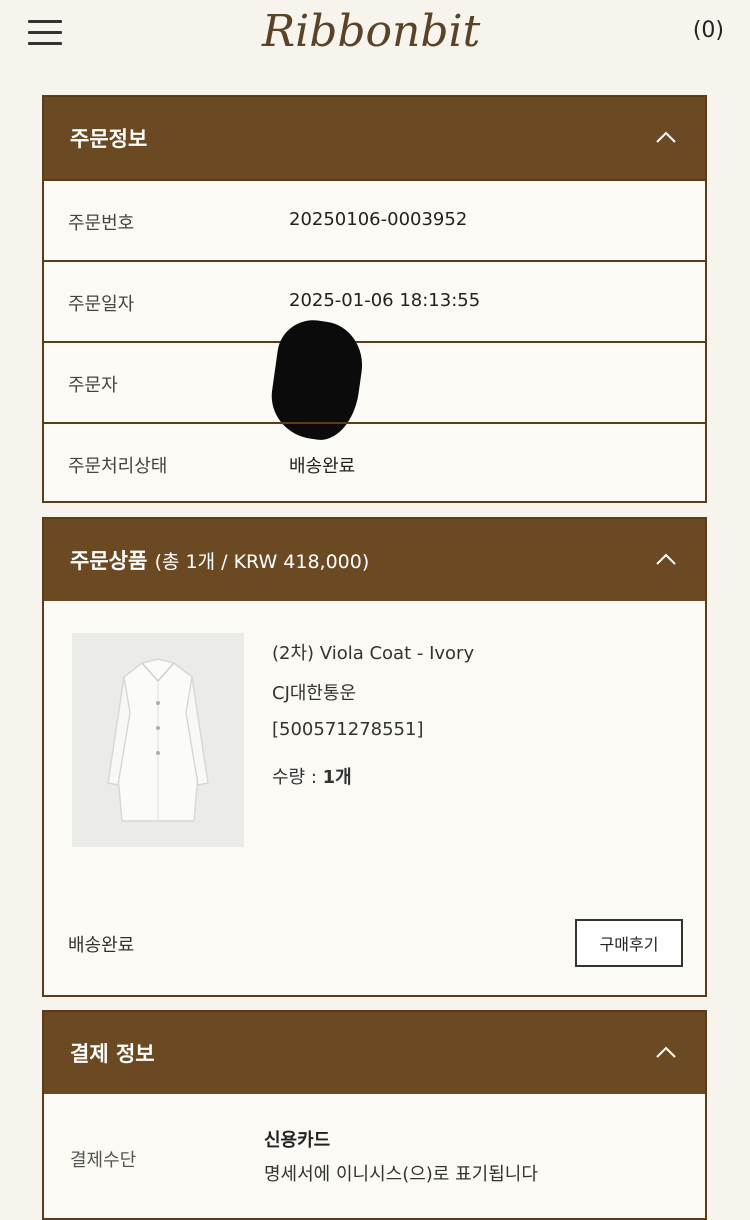 This screenshot has height=1220, width=750. Describe the element at coordinates (374, 1053) in the screenshot. I see `payment-info-header: 결제 정보` at that location.